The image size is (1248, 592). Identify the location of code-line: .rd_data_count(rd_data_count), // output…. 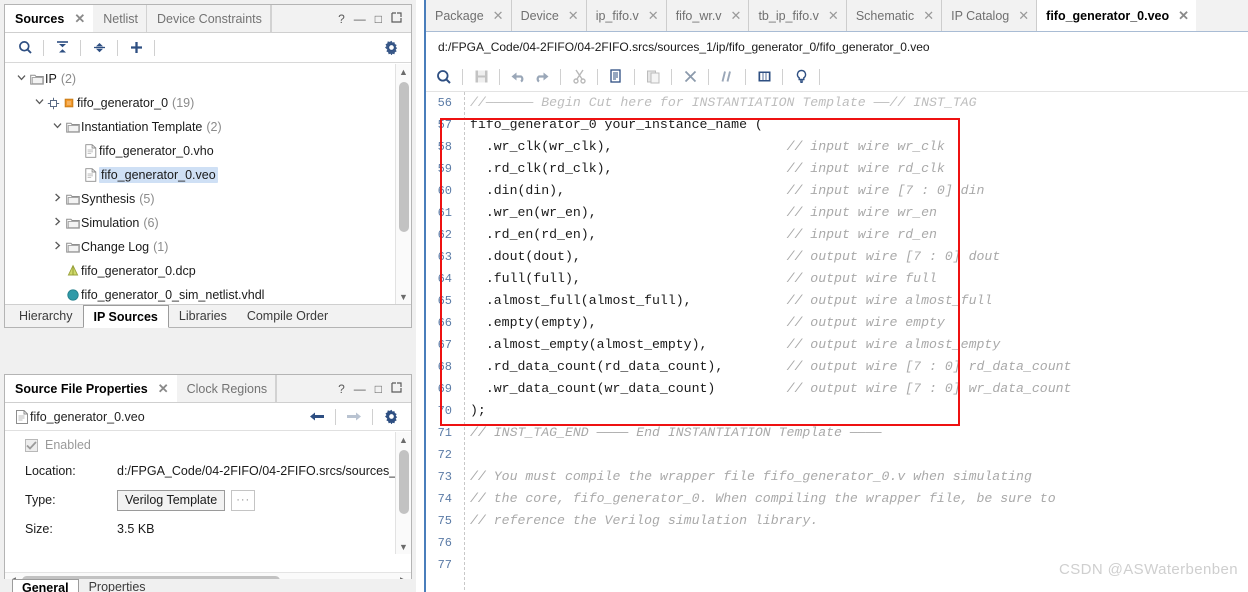
(859, 367).